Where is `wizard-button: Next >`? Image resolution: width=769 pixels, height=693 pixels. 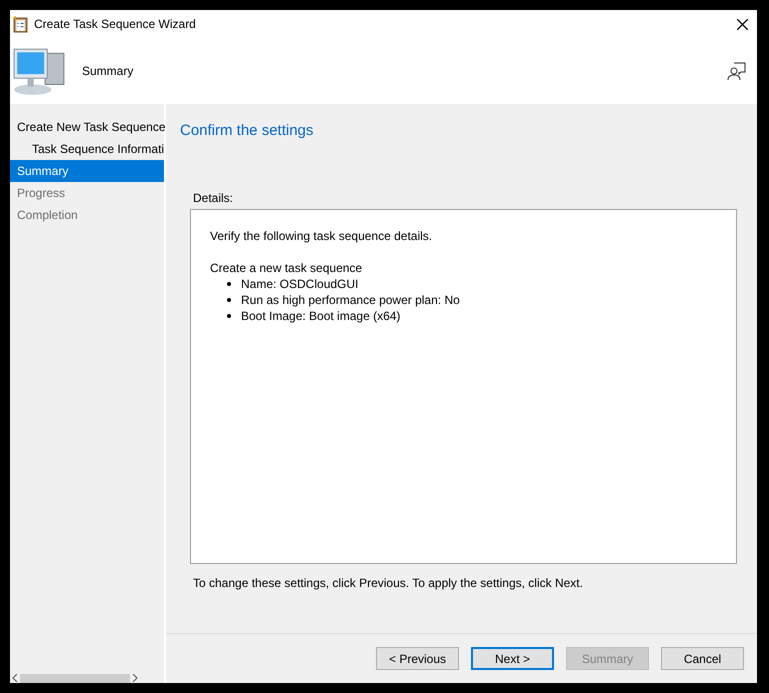
wizard-button: Next > is located at coordinates (512, 658).